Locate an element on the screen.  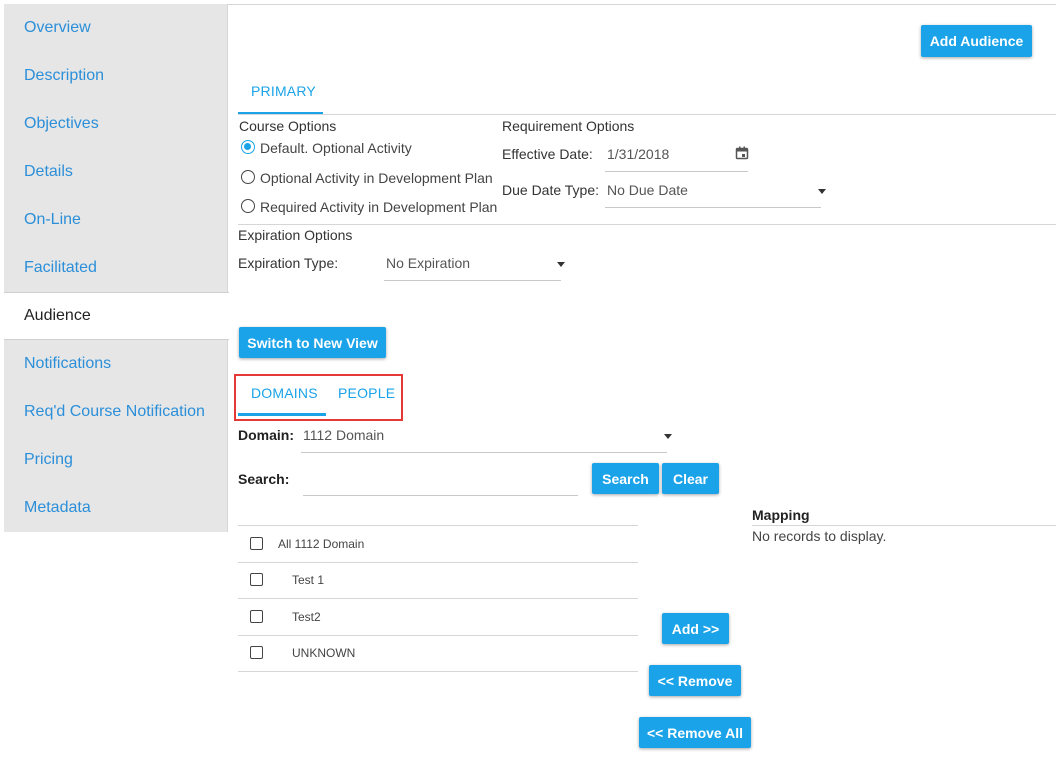
domain-select-underline is located at coordinates (484, 452).